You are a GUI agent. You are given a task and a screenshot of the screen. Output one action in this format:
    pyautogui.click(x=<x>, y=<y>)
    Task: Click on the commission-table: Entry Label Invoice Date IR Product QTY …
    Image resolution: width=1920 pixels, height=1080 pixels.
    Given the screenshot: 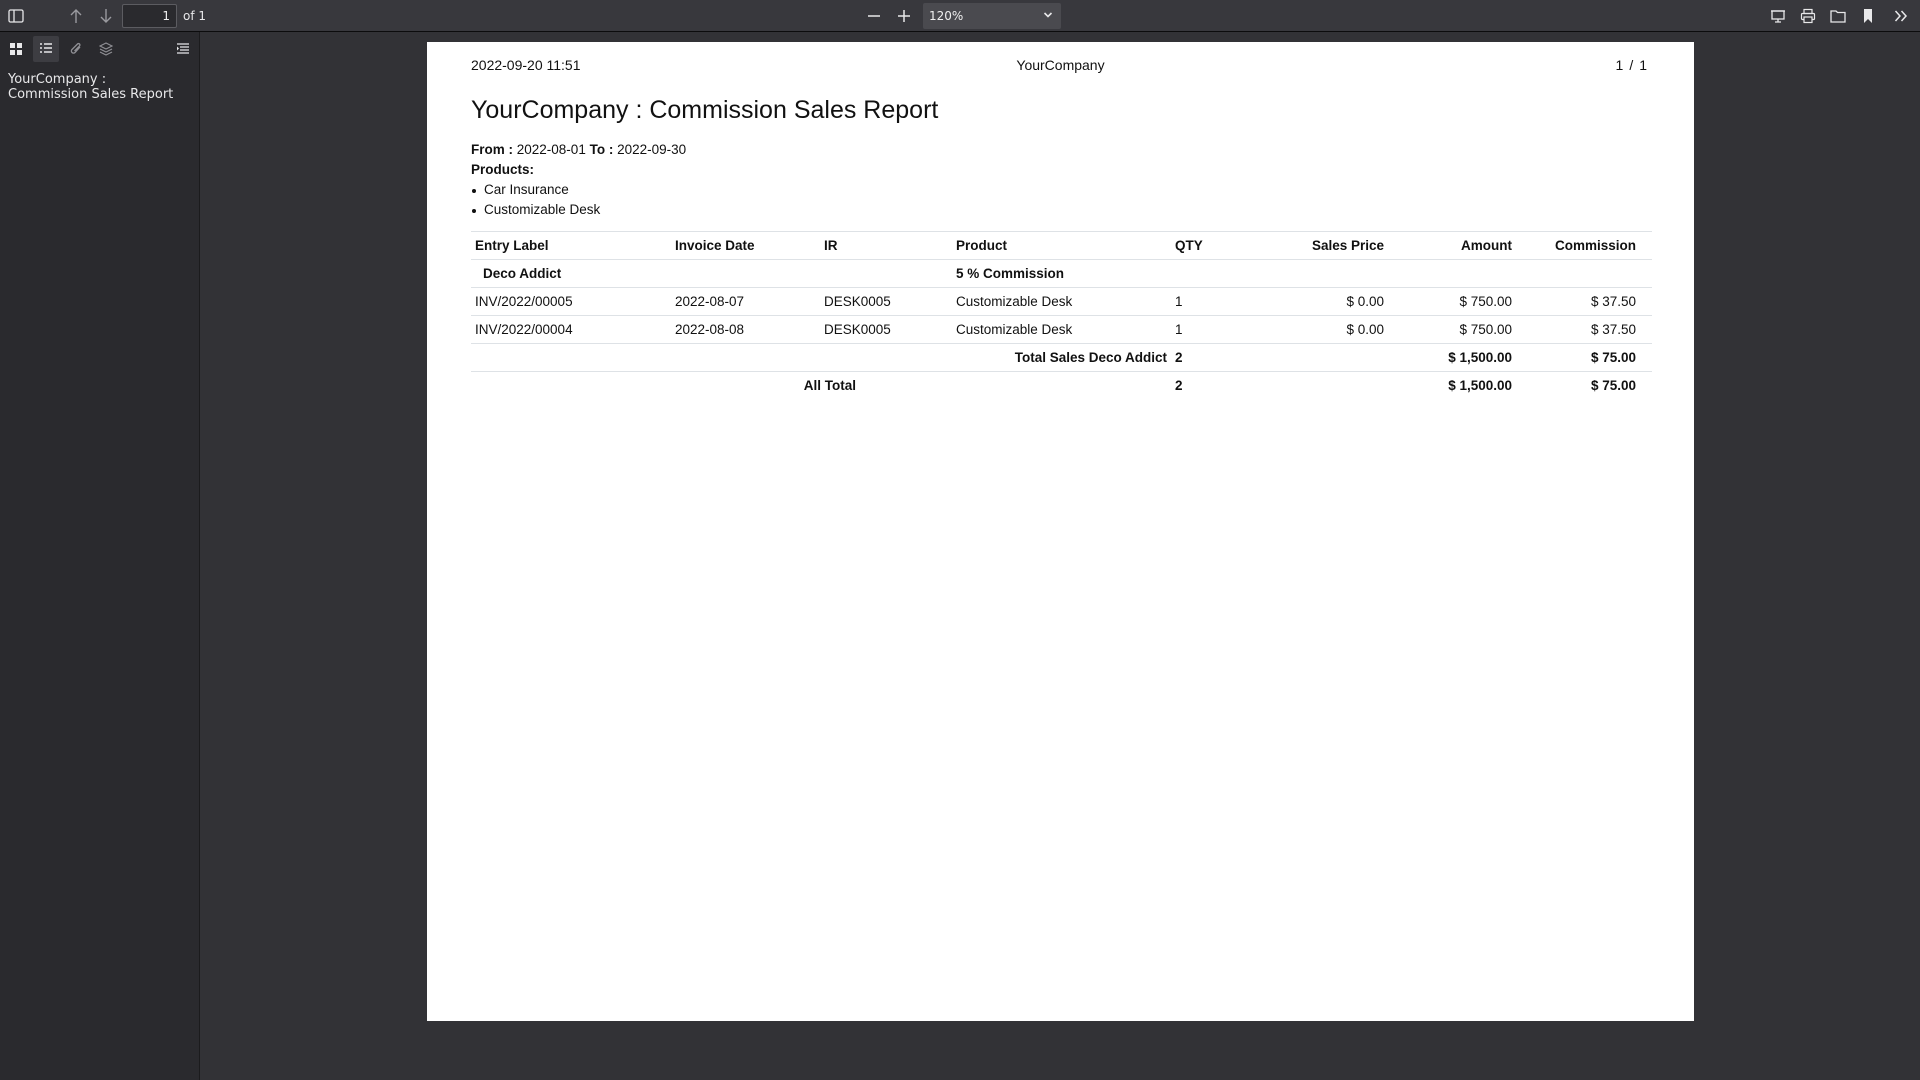 What is the action you would take?
    pyautogui.click(x=1061, y=315)
    